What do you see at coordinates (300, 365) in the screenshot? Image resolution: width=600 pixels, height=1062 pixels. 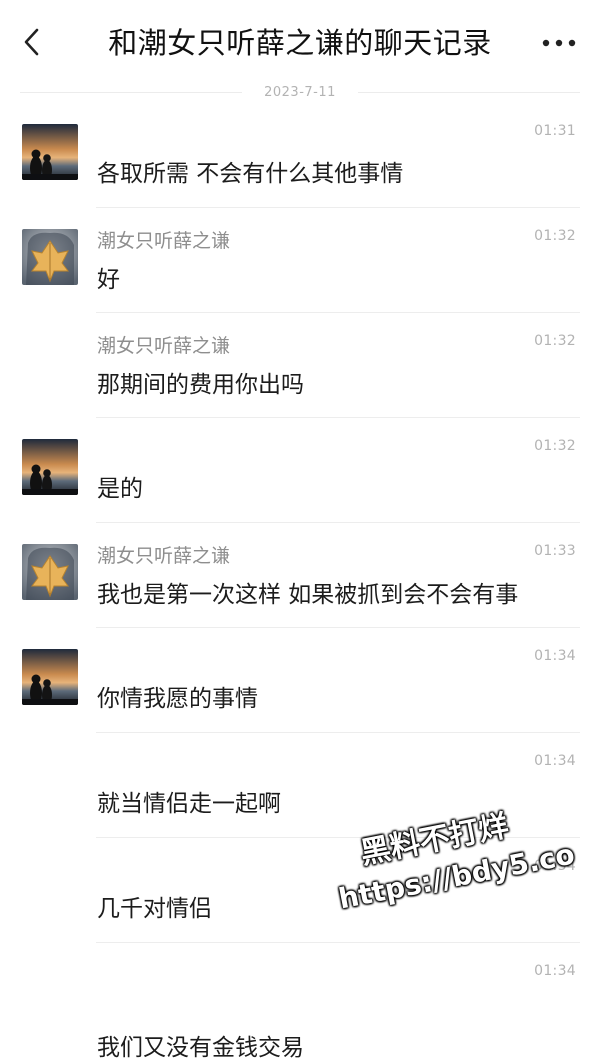 I see `message-item: 潮女只听薛之谦 01:32 那期间的费用你出吗` at bounding box center [300, 365].